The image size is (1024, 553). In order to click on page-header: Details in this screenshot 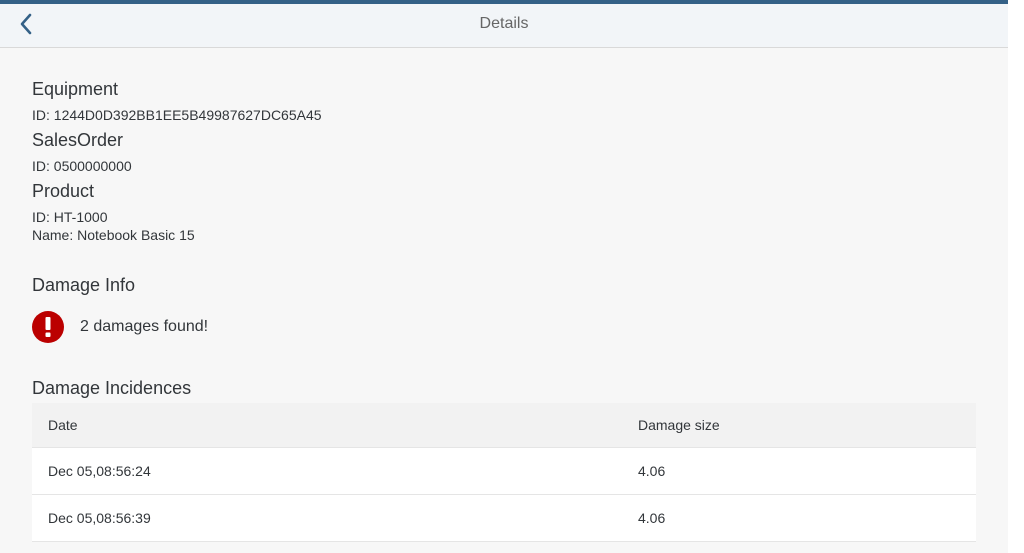, I will do `click(504, 26)`.